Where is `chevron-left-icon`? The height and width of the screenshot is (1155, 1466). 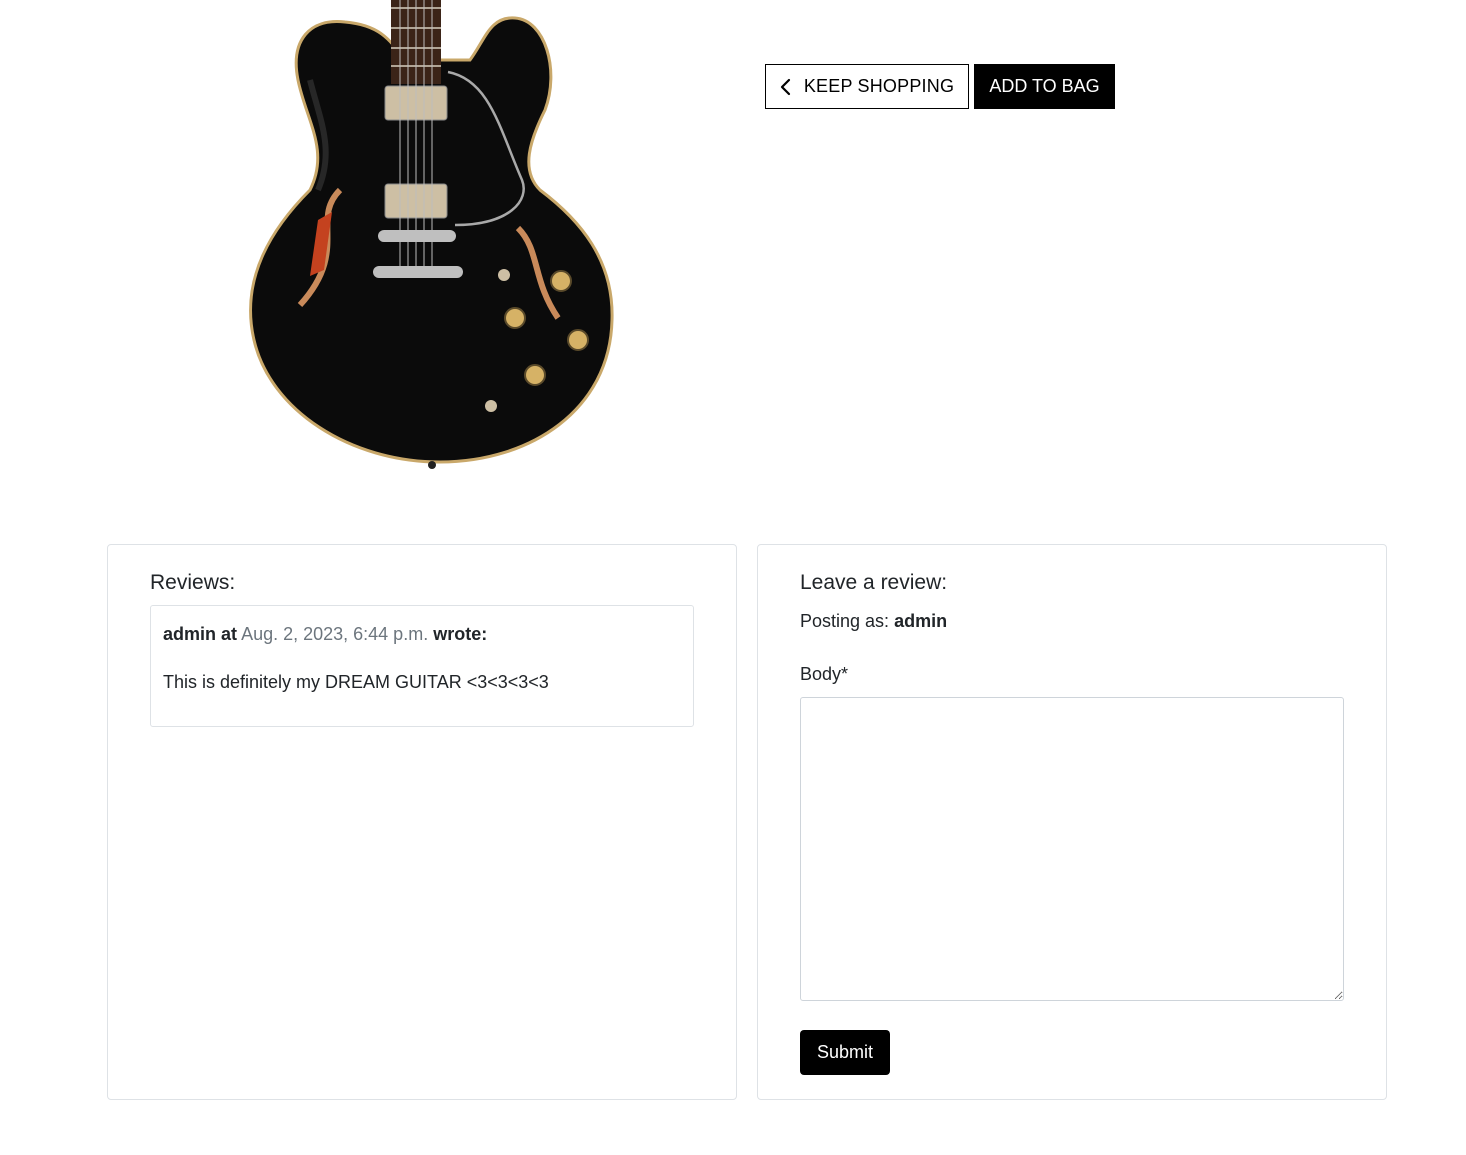
chevron-left-icon is located at coordinates (786, 87).